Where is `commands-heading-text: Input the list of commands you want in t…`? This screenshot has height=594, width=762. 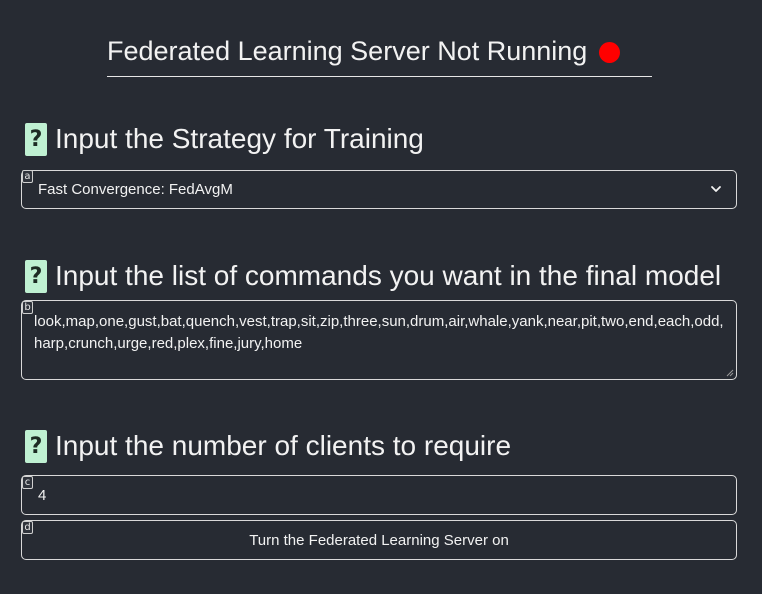
commands-heading-text: Input the list of commands you want in t… is located at coordinates (388, 275).